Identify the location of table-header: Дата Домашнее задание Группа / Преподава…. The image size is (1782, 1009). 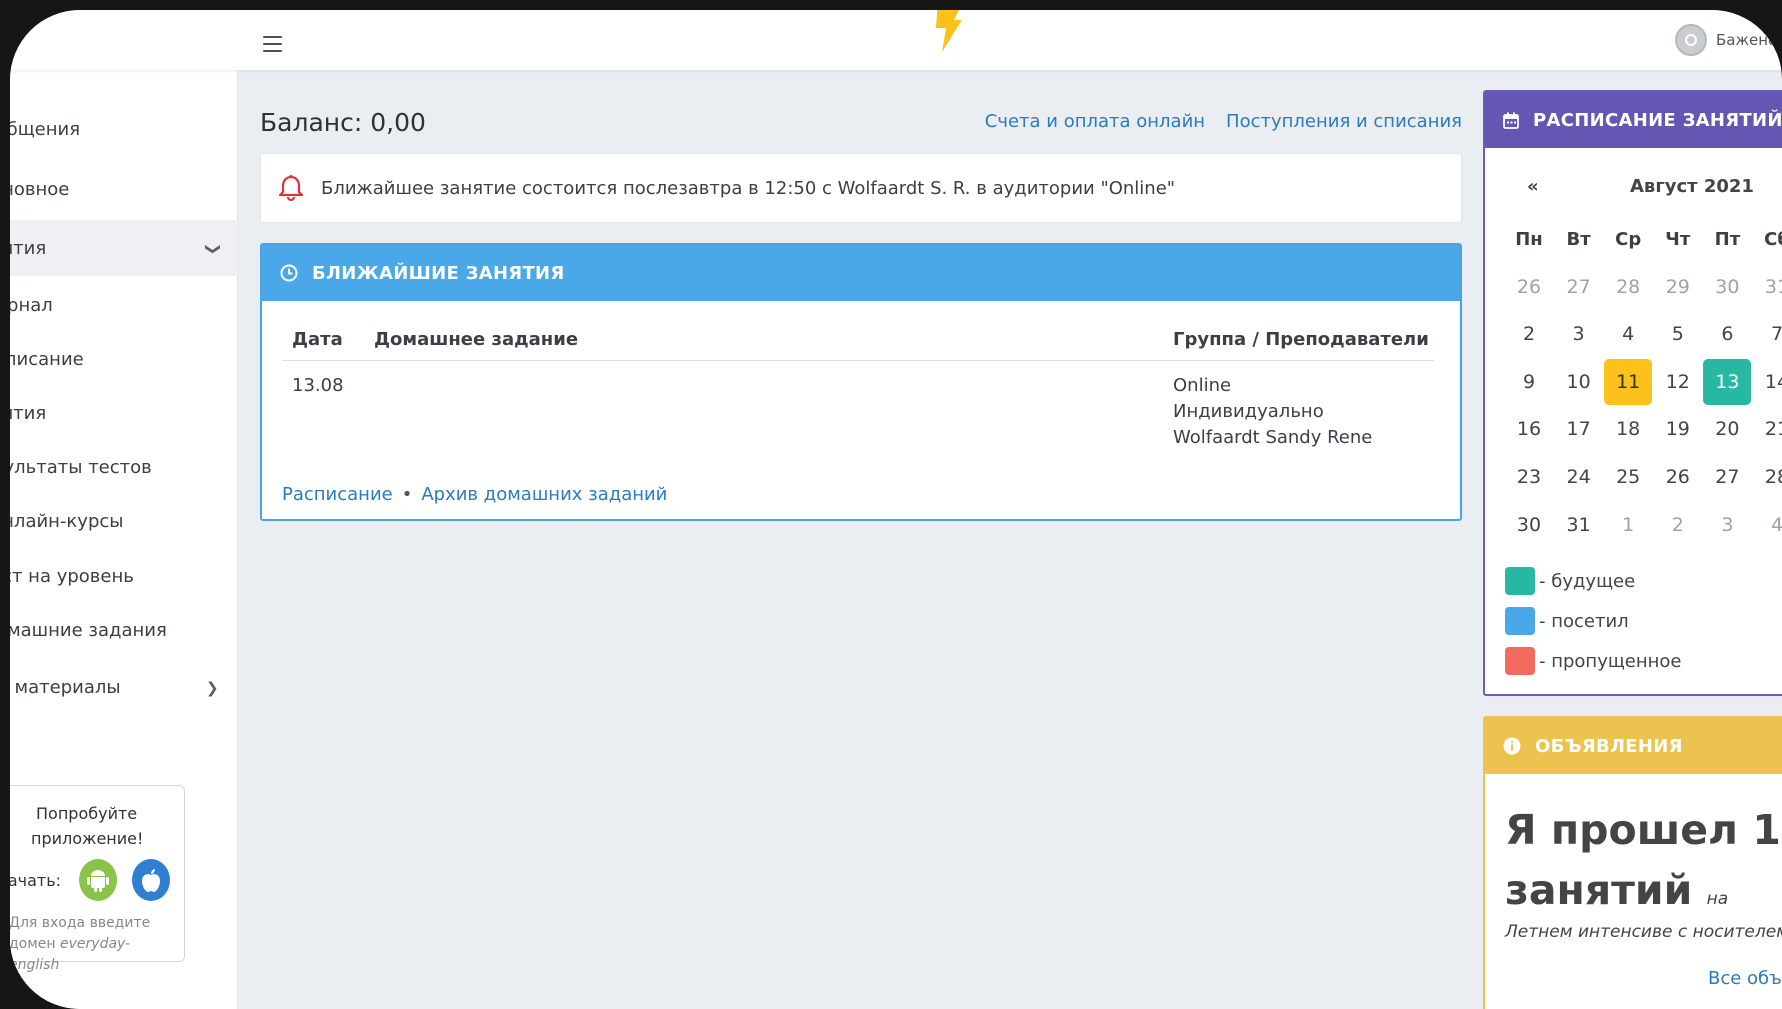
(858, 345).